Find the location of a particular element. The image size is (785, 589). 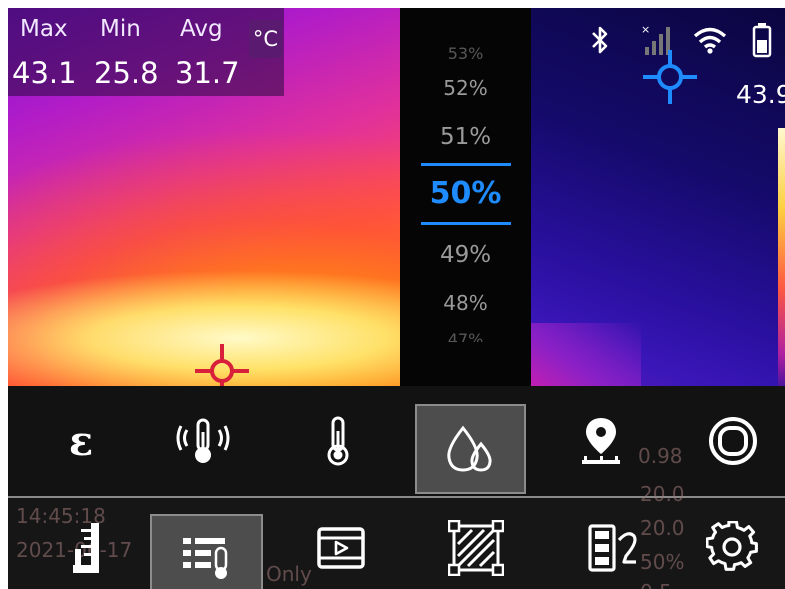

distance-pin-icon is located at coordinates (600, 441).